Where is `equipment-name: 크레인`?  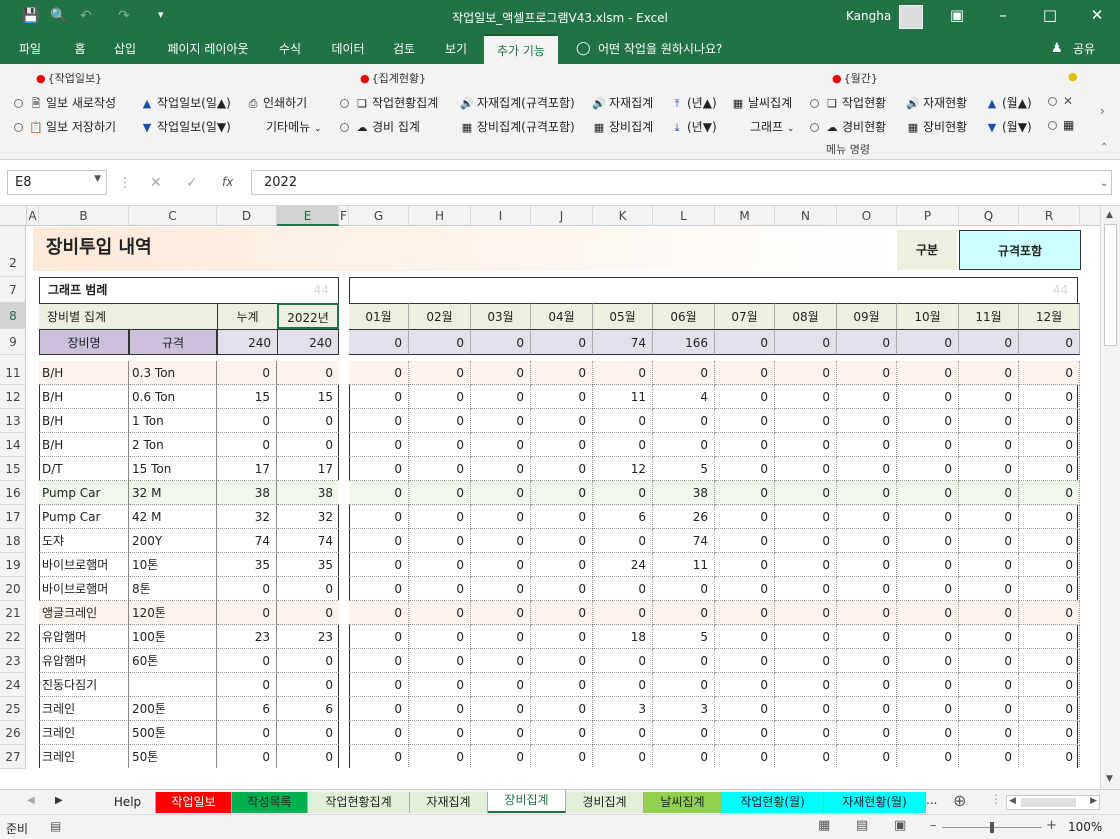 equipment-name: 크레인 is located at coordinates (84, 733).